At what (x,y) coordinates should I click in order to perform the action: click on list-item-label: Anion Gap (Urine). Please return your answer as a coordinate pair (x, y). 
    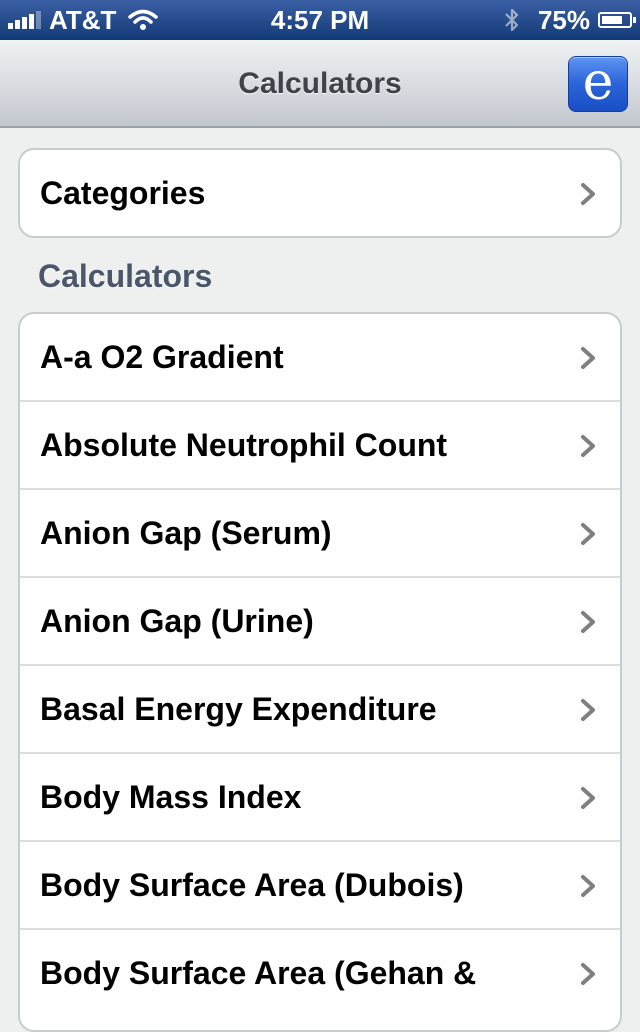
    Looking at the image, I should click on (177, 621).